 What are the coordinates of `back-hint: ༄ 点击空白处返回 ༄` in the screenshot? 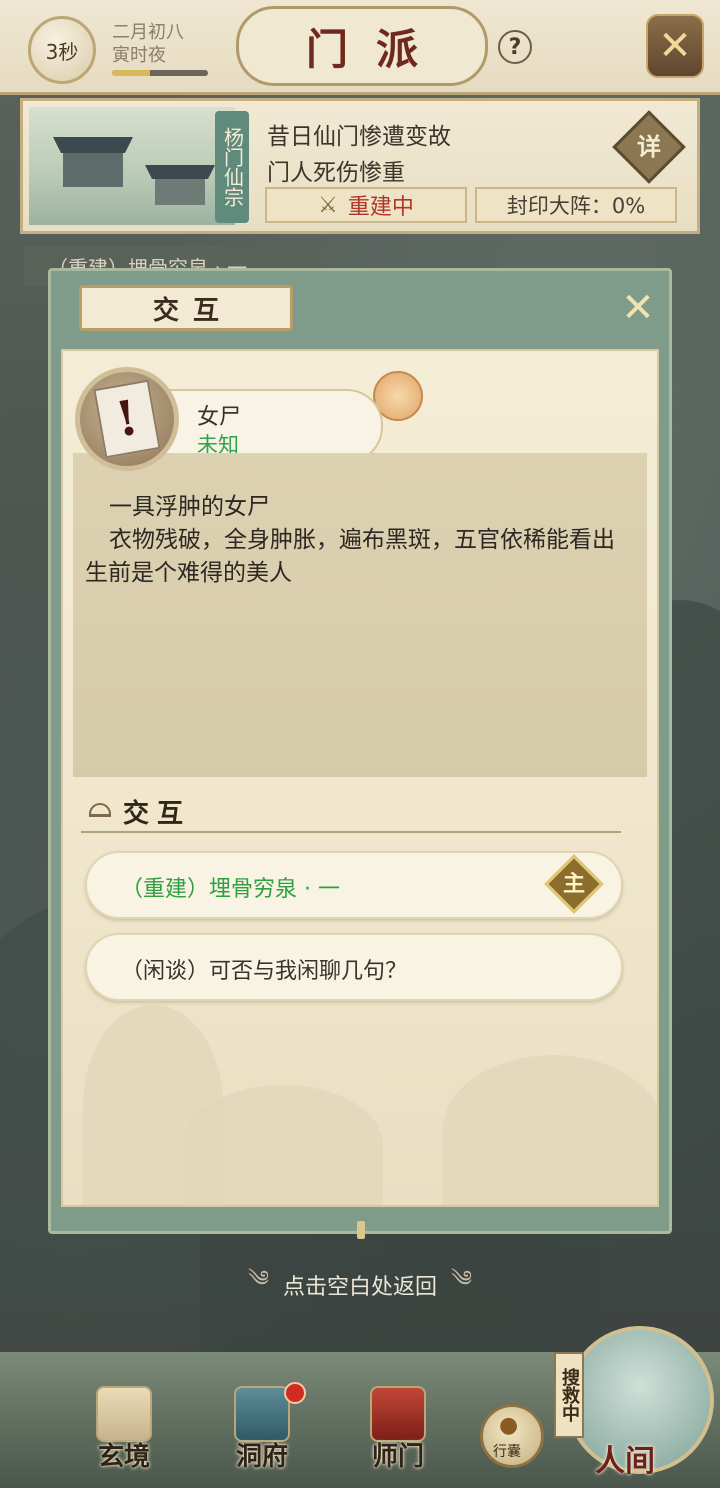 It's located at (360, 1284).